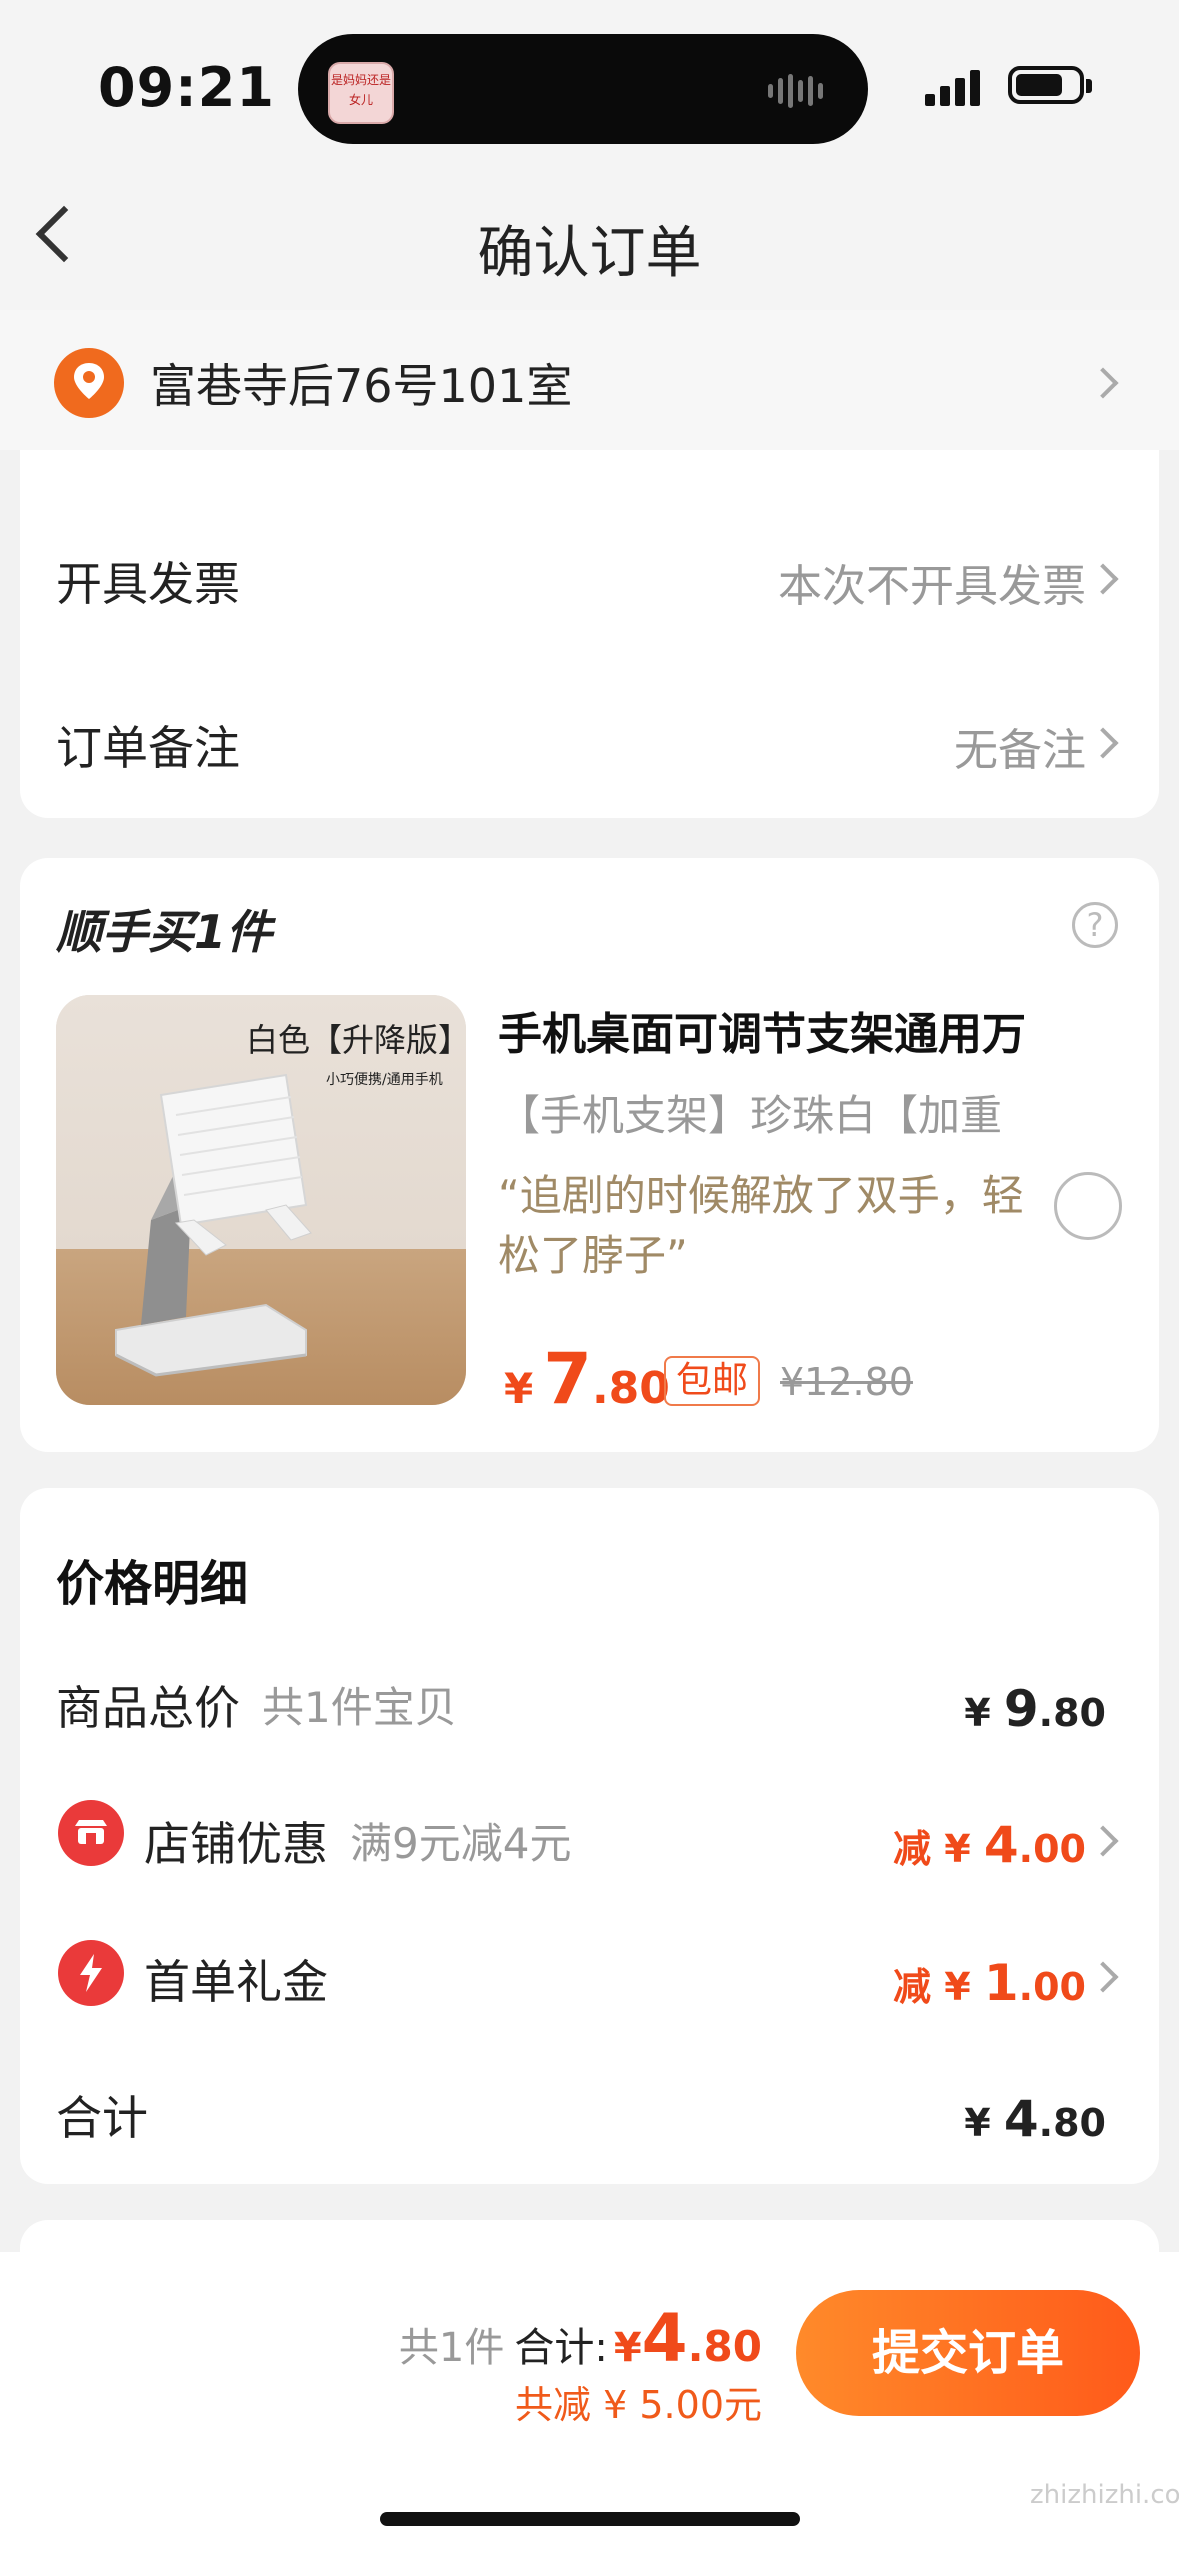 Image resolution: width=1179 pixels, height=2556 pixels. Describe the element at coordinates (1035, 2119) in the screenshot. I see `sum-amount: ¥ 4.80` at that location.